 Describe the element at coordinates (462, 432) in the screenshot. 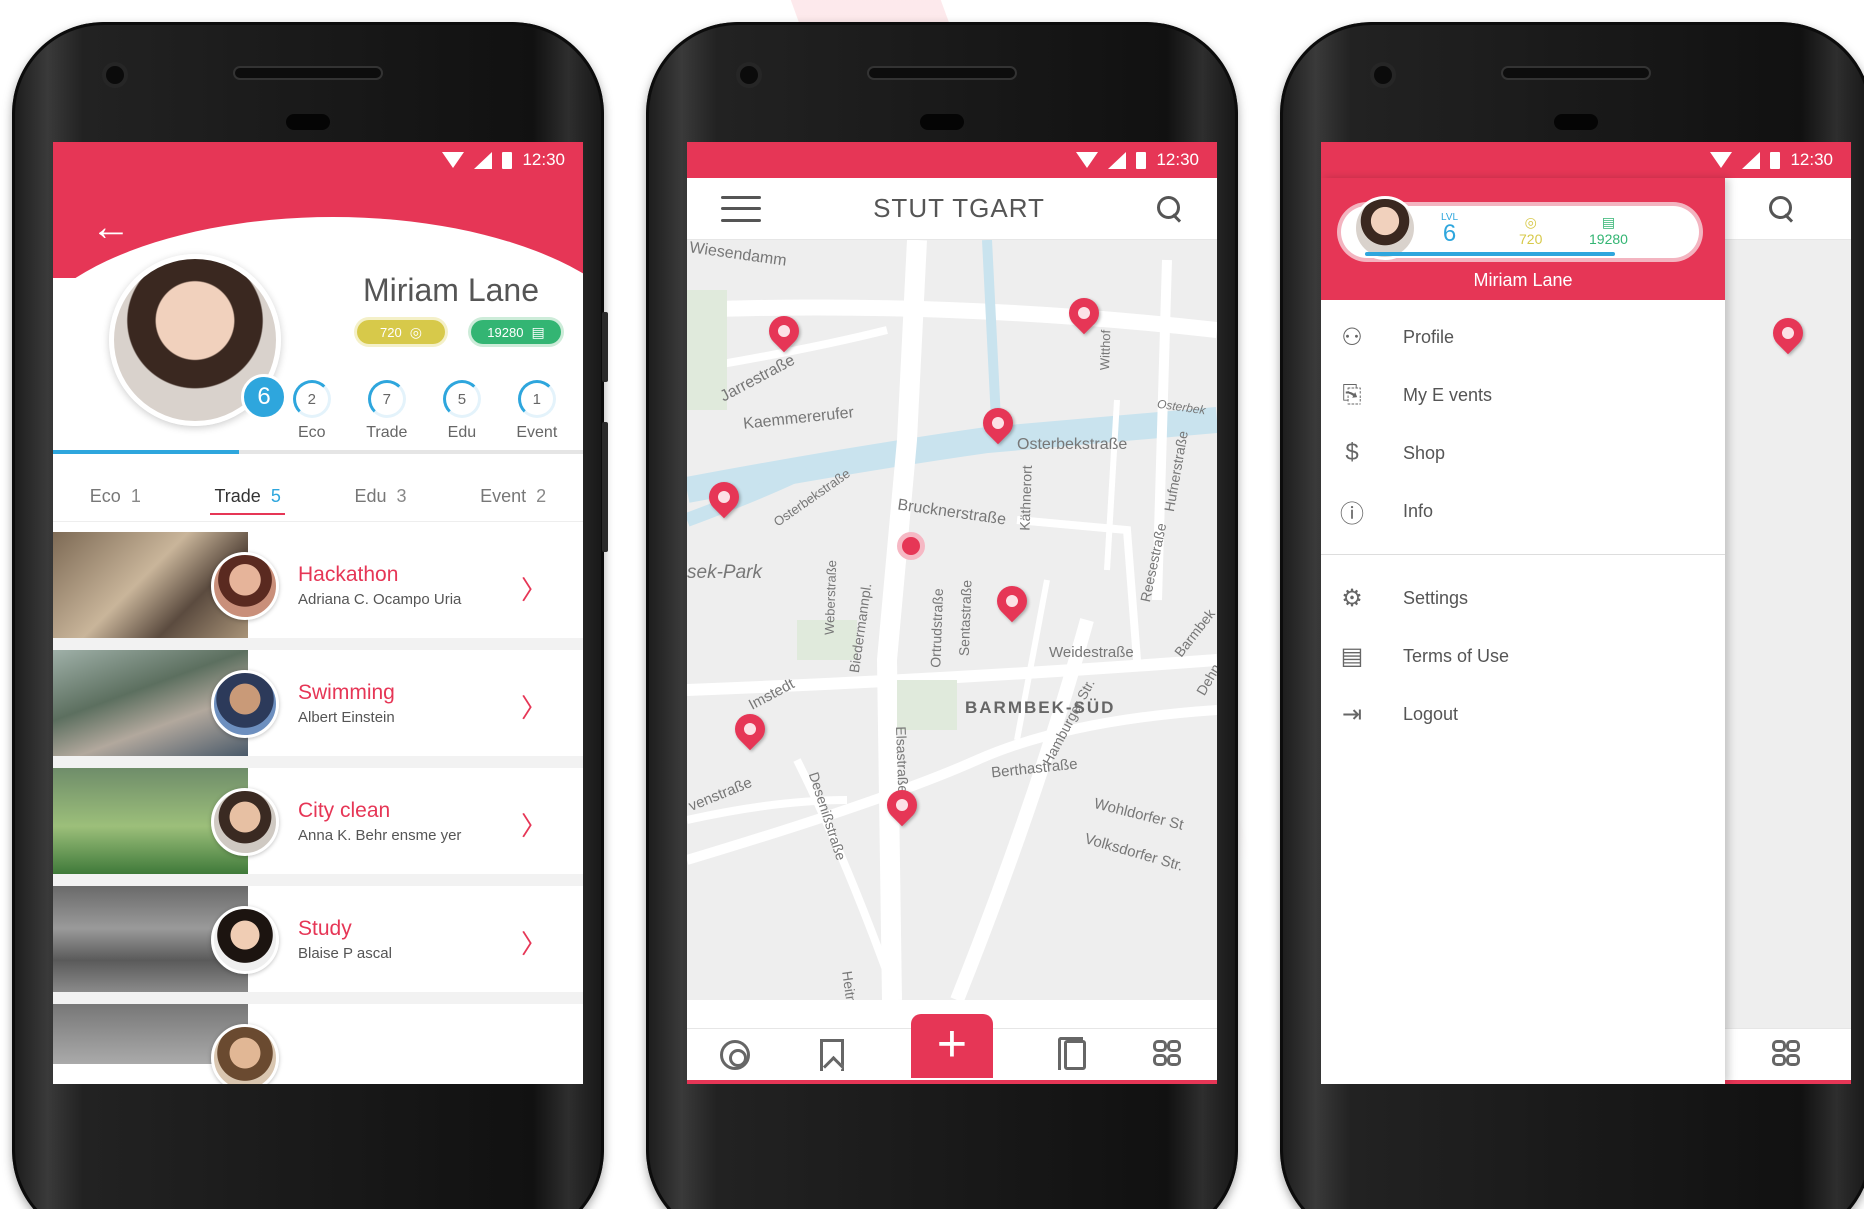

I see `stat-label: Edu` at that location.